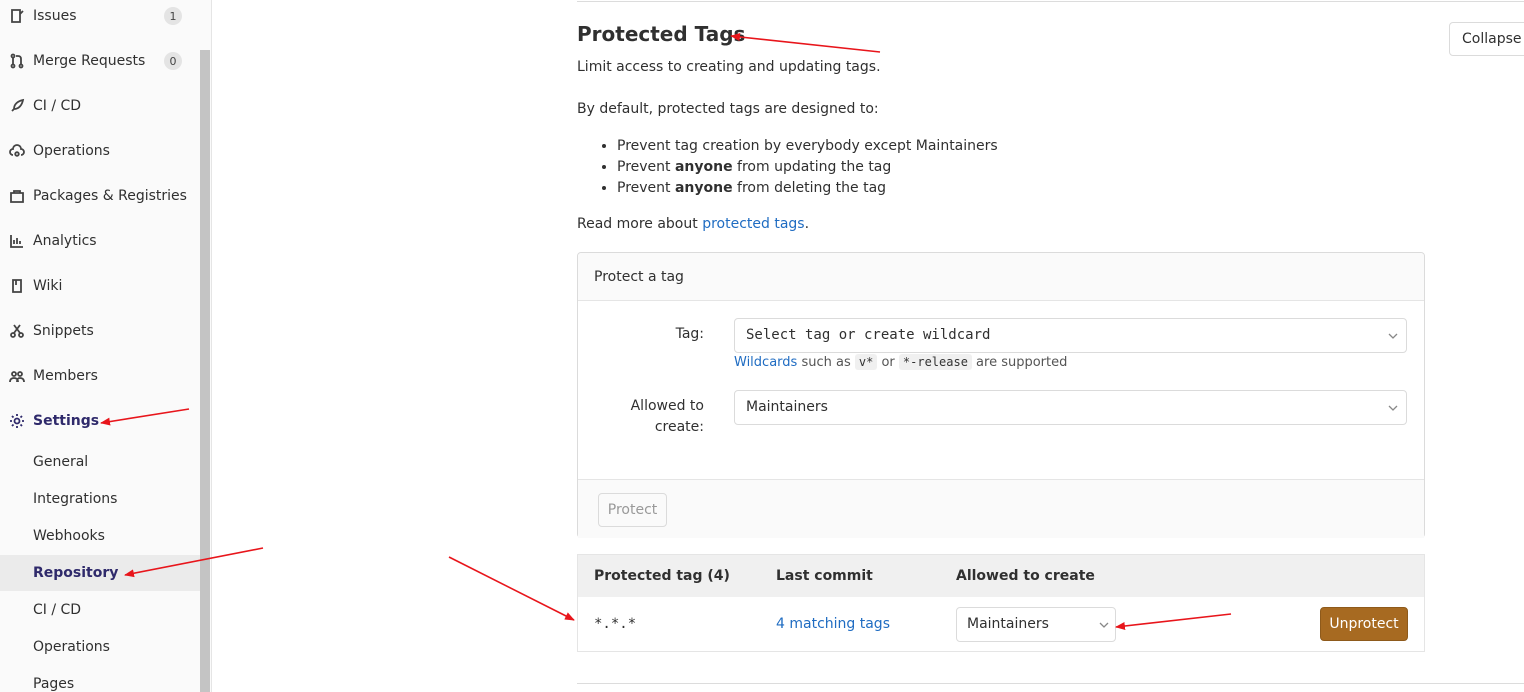 This screenshot has height=692, width=1524. I want to click on arrow-to-title, so click(805, 42).